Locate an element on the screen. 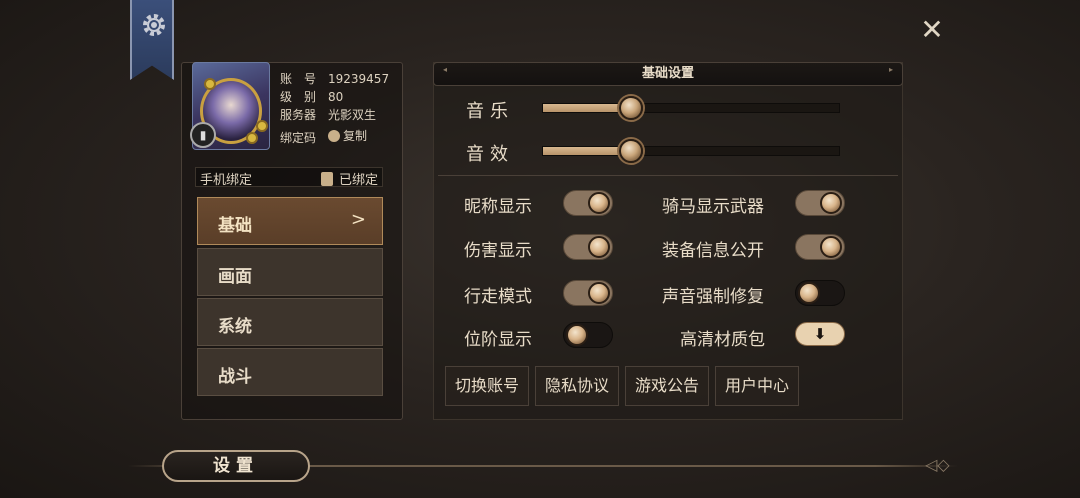 Image resolution: width=1080 pixels, height=498 pixels. account-row: 账 号 19239457 is located at coordinates (334, 78).